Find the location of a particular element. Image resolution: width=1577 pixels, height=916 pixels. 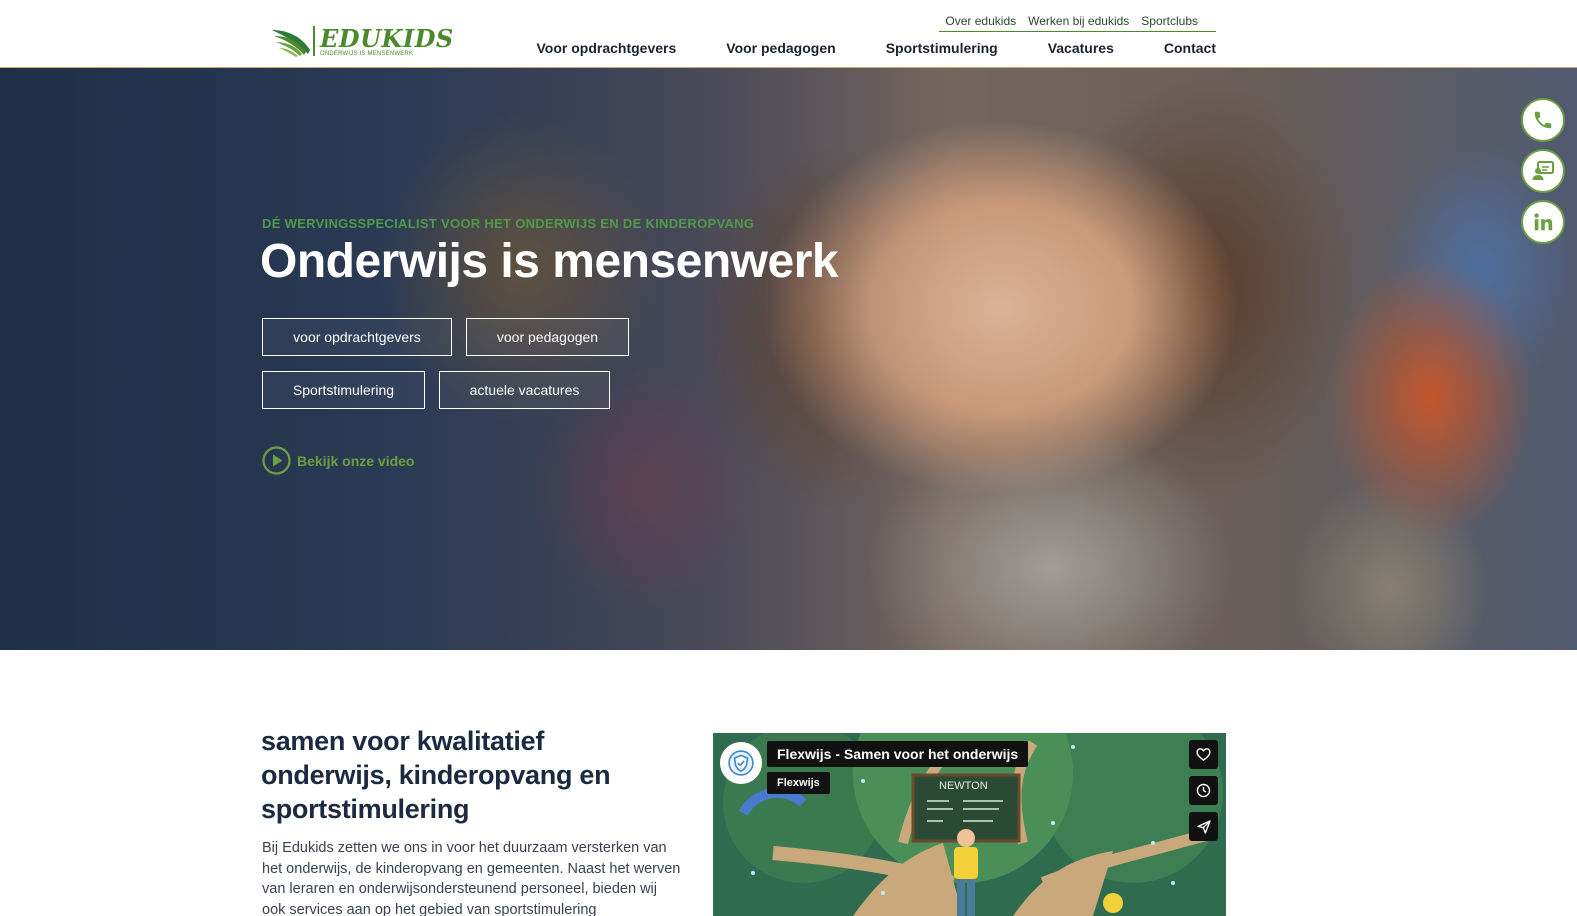

chat-icon is located at coordinates (1543, 170).